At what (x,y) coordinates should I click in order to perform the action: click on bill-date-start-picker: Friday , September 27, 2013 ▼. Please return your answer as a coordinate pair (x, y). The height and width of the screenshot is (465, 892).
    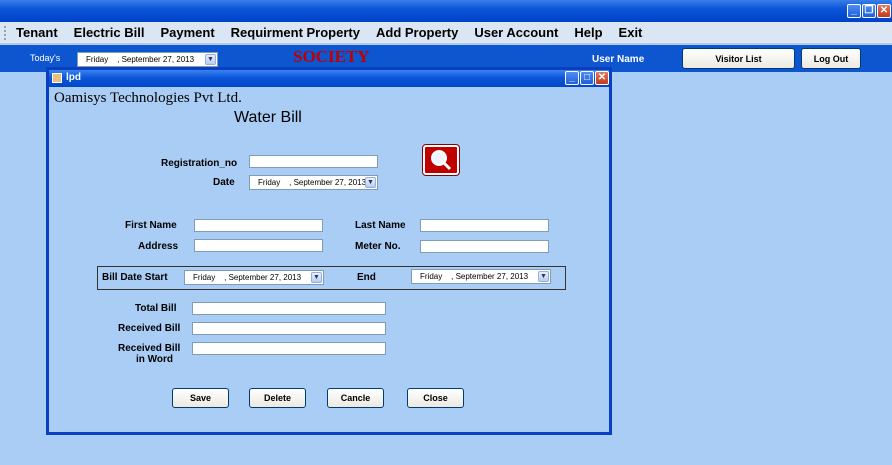
    Looking at the image, I should click on (254, 277).